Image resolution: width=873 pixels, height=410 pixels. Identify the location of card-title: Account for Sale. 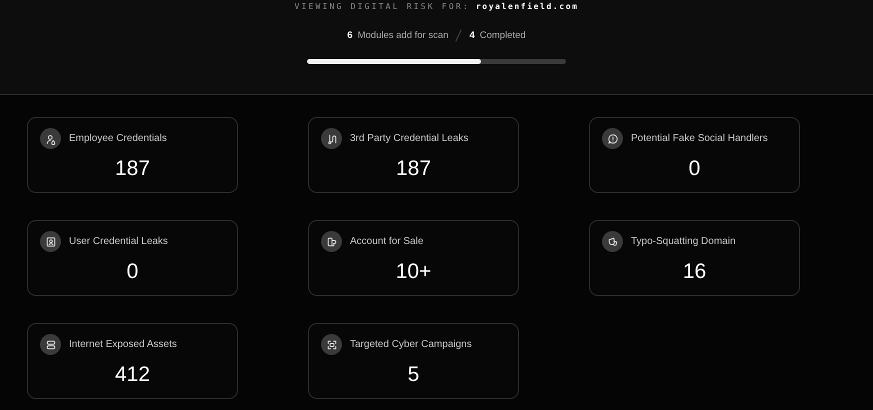
(387, 241).